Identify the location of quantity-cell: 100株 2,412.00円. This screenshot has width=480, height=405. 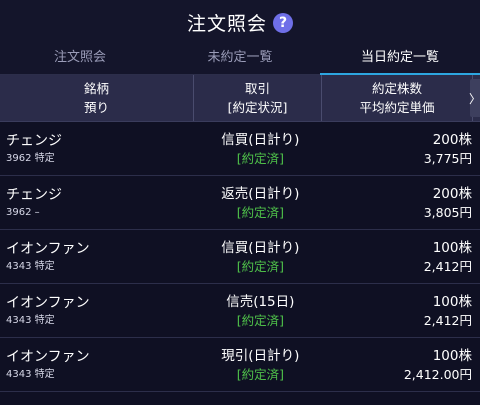
(401, 364).